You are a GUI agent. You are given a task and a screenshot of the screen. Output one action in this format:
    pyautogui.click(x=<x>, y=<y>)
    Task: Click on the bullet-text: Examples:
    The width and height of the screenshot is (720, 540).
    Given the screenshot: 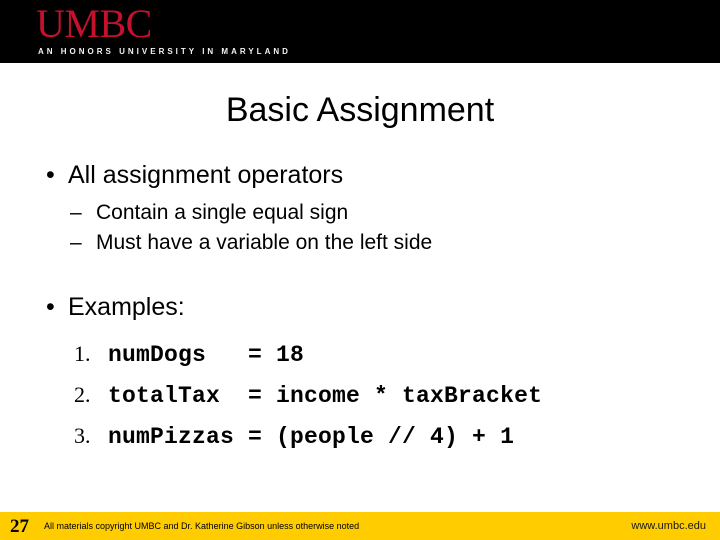 What is the action you would take?
    pyautogui.click(x=126, y=307)
    